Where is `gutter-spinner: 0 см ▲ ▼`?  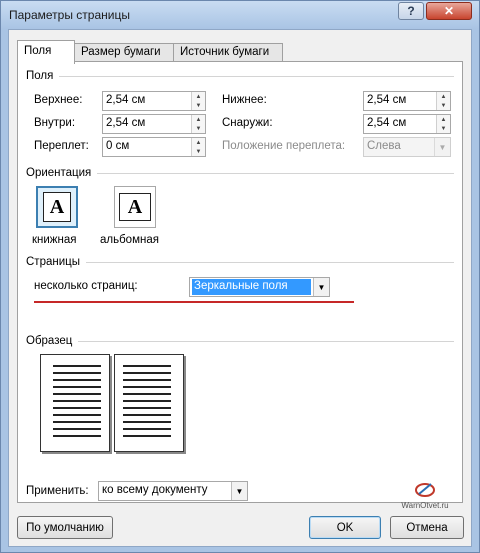
gutter-spinner: 0 см ▲ ▼ is located at coordinates (154, 147).